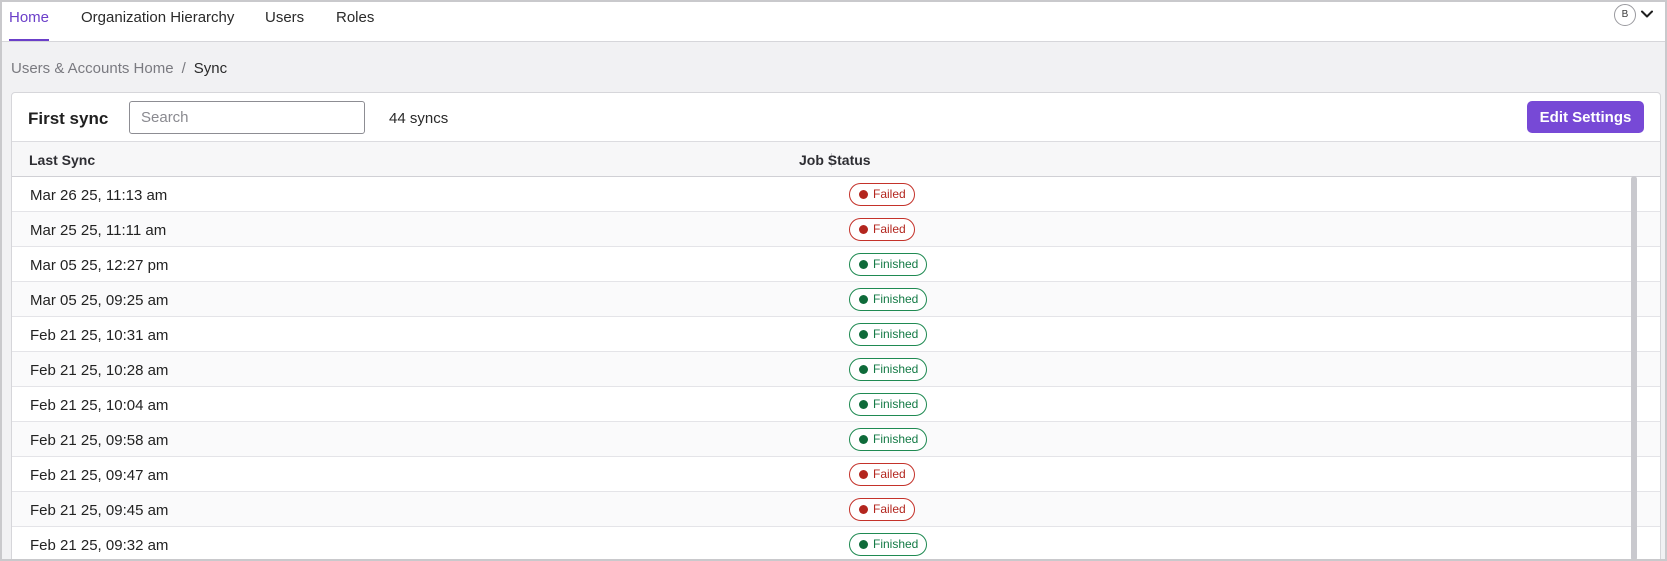 Image resolution: width=1667 pixels, height=561 pixels. I want to click on last-sync-cell: Feb 21 25, 10:04 am, so click(99, 405).